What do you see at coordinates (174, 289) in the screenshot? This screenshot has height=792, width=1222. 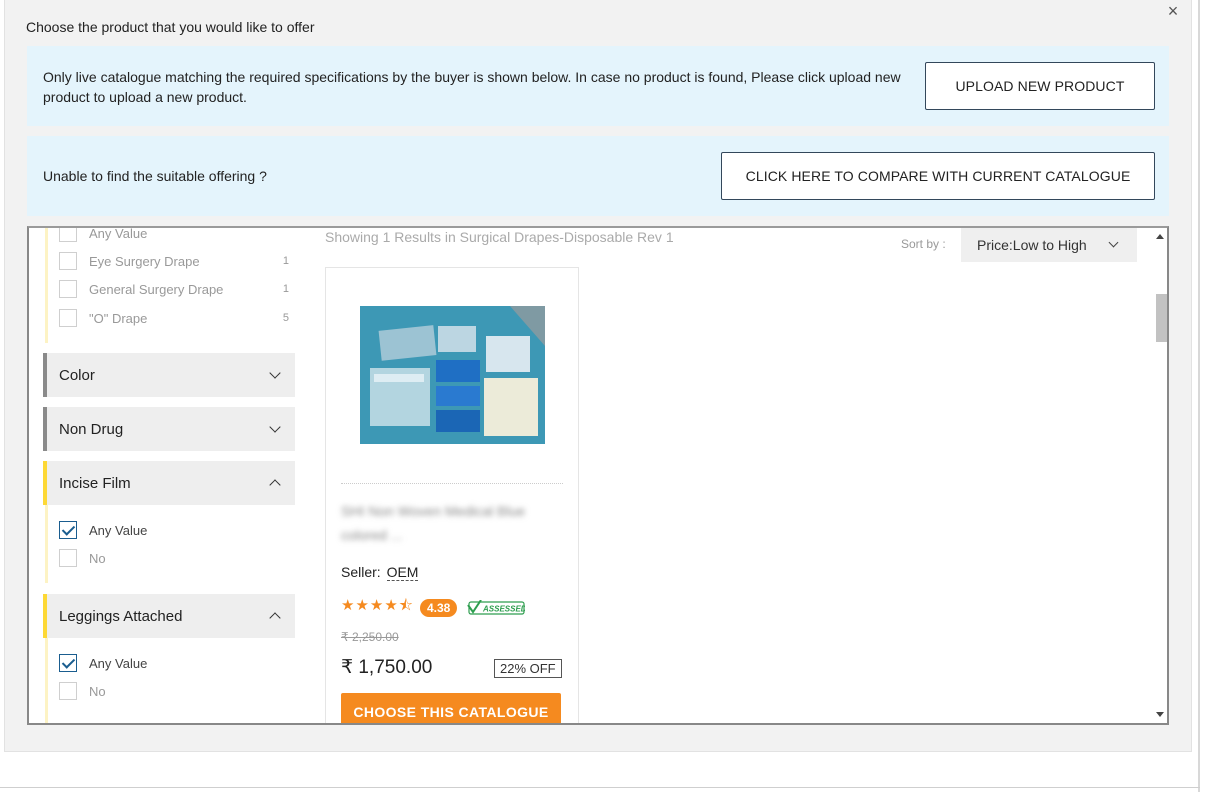 I see `filter-option: General Surgery Drape 1` at bounding box center [174, 289].